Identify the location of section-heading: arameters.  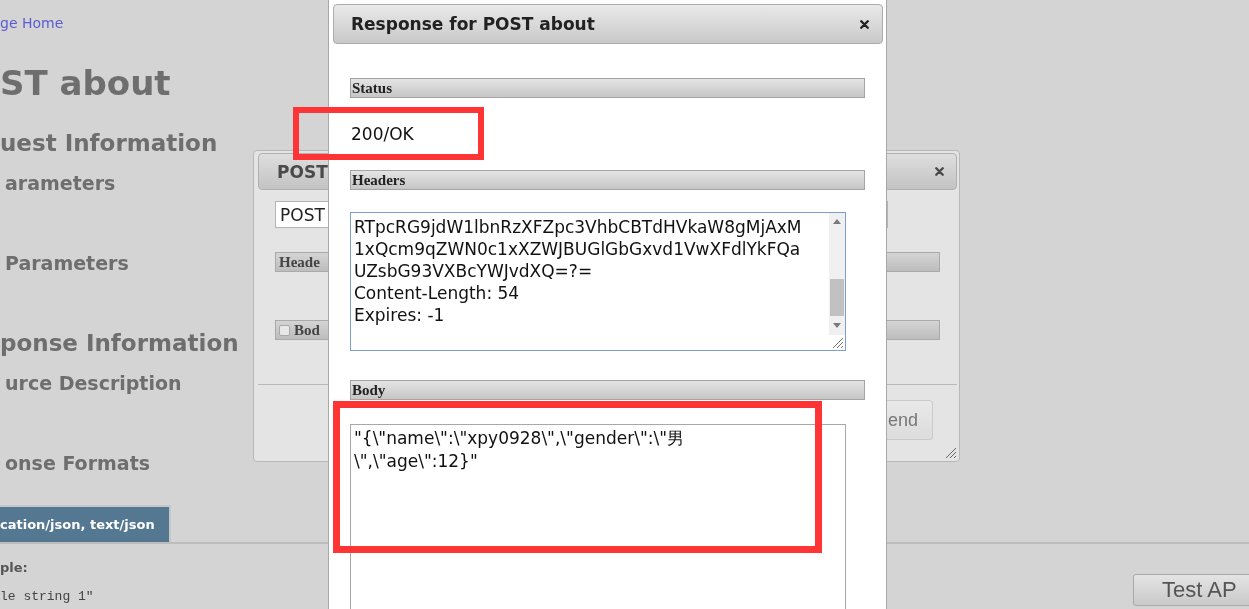
(60, 183).